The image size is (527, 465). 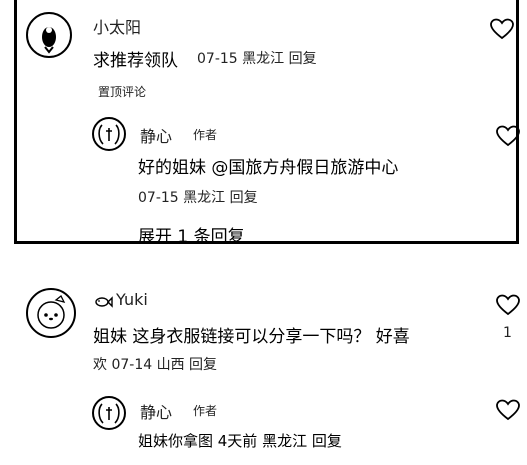 What do you see at coordinates (155, 365) in the screenshot?
I see `comment-meta: 欢 07-14 山西 回复` at bounding box center [155, 365].